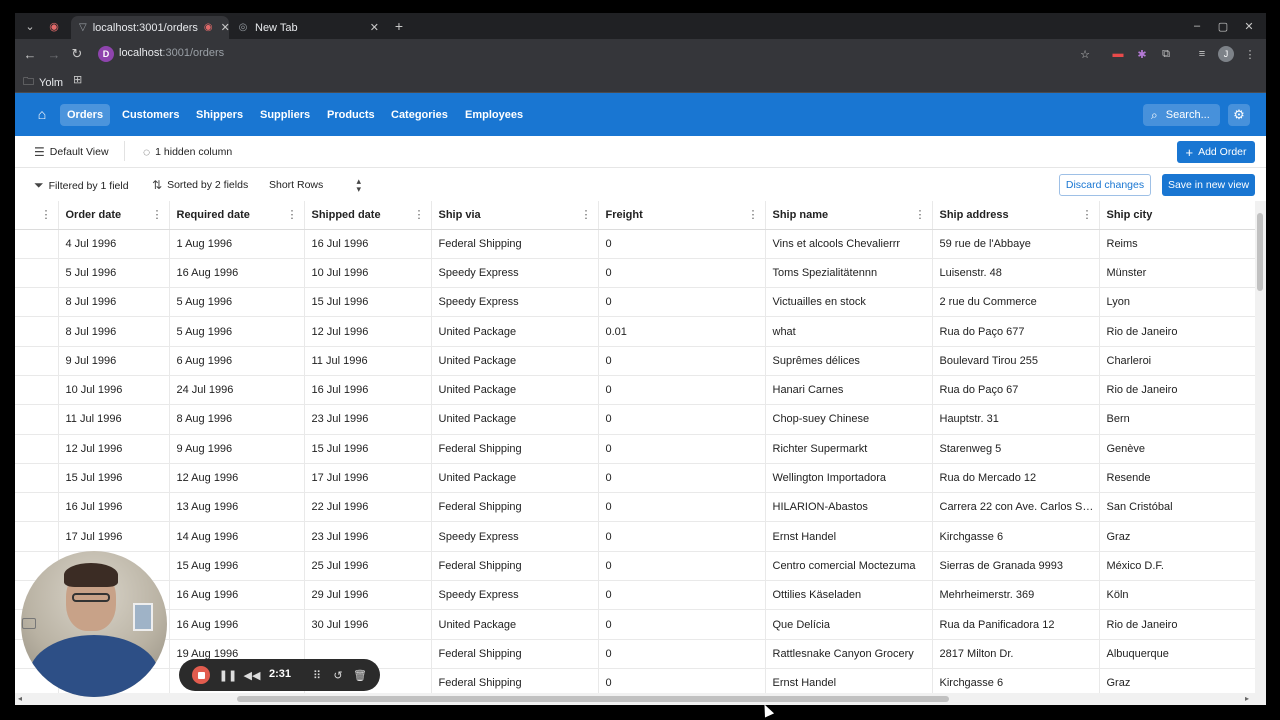 The height and width of the screenshot is (720, 1280). What do you see at coordinates (237, 566) in the screenshot?
I see `table-cell: 15 Aug 1996` at bounding box center [237, 566].